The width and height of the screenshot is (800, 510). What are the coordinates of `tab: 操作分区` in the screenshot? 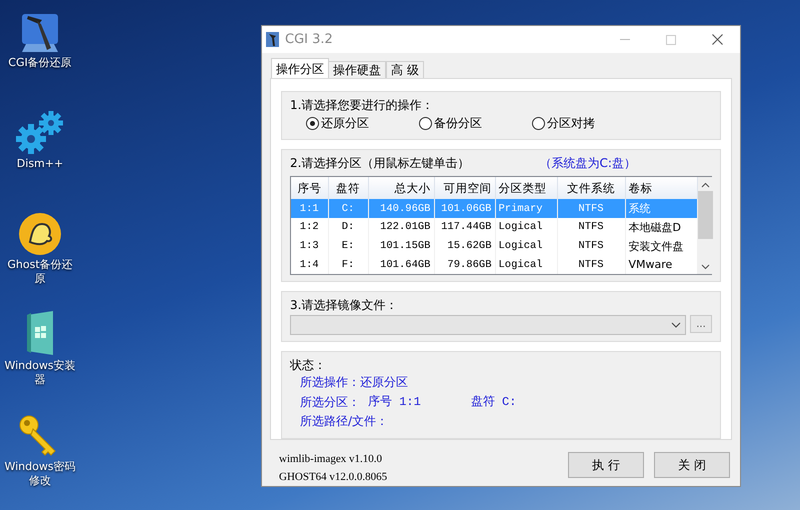 It's located at (300, 68).